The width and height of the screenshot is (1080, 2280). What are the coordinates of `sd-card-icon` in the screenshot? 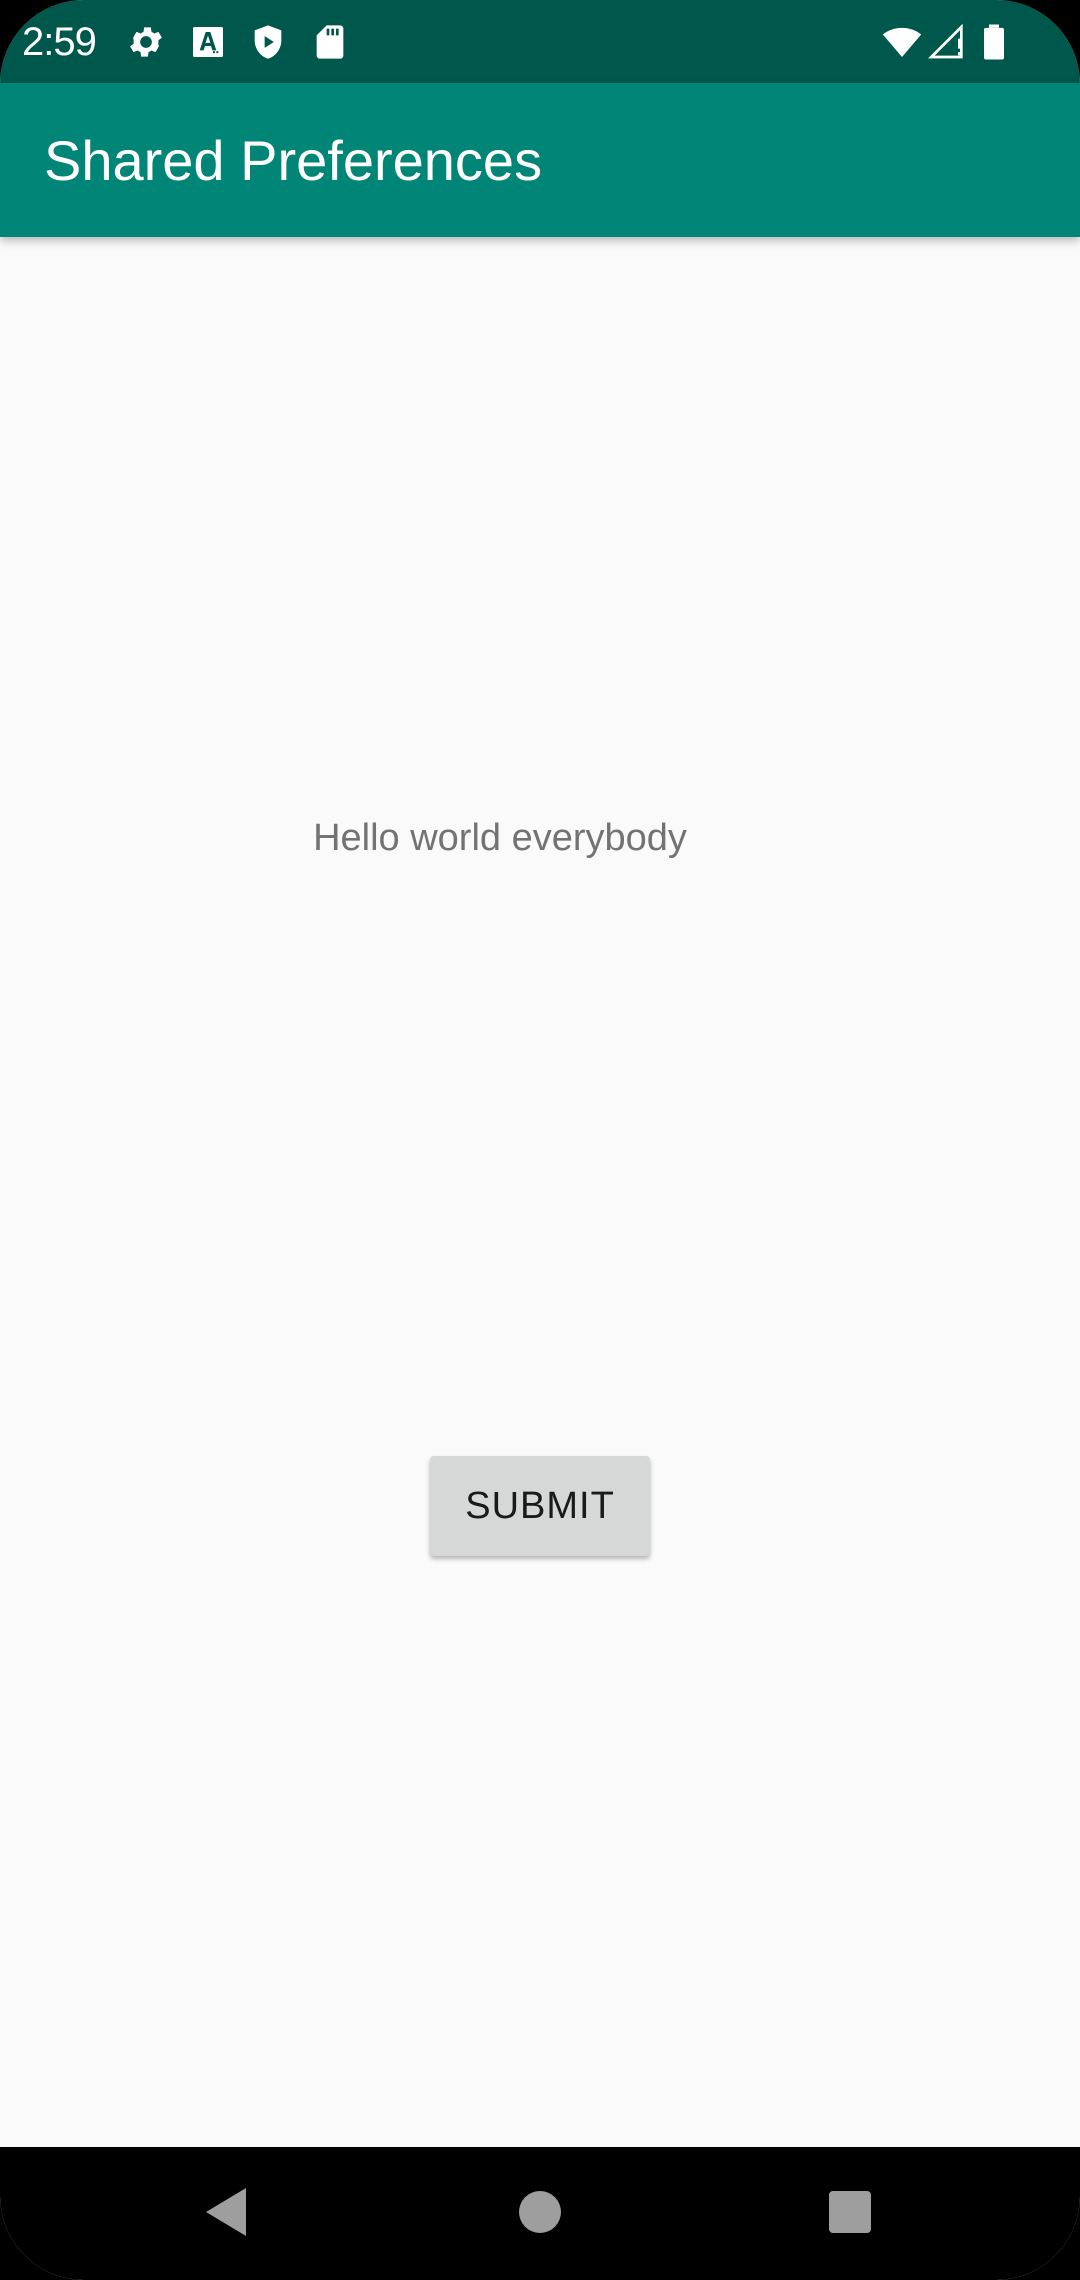 It's located at (330, 42).